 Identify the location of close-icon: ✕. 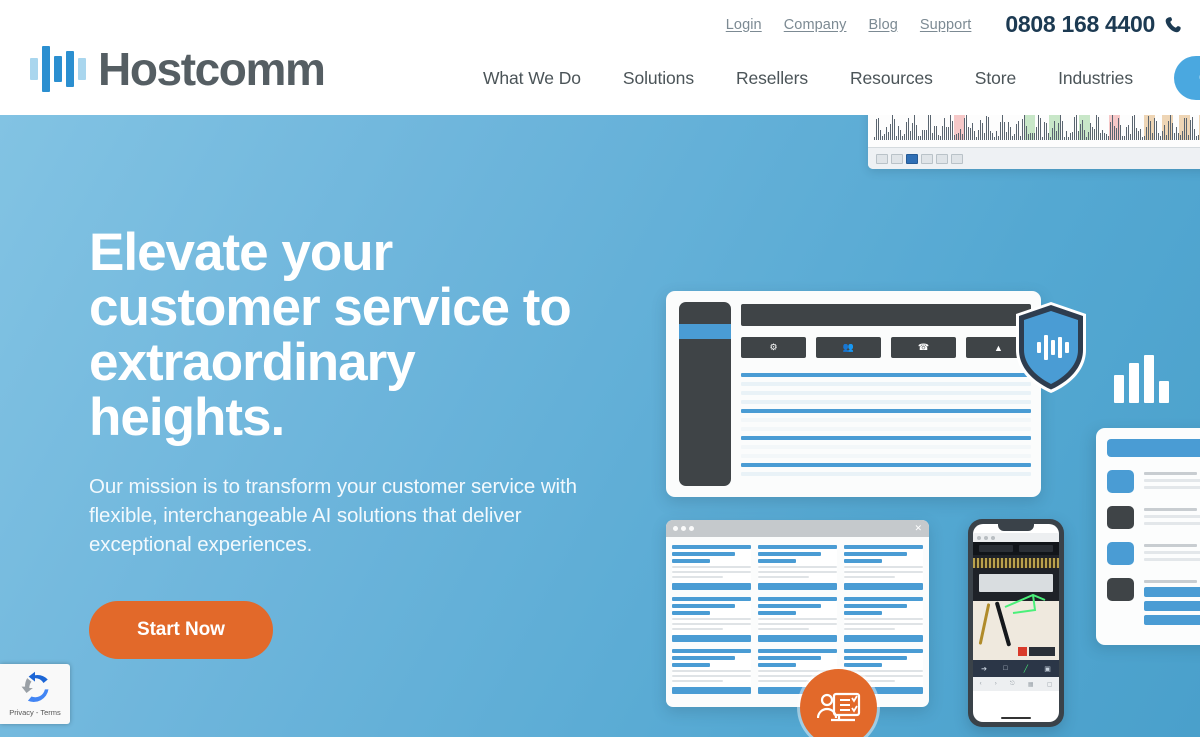
(918, 528).